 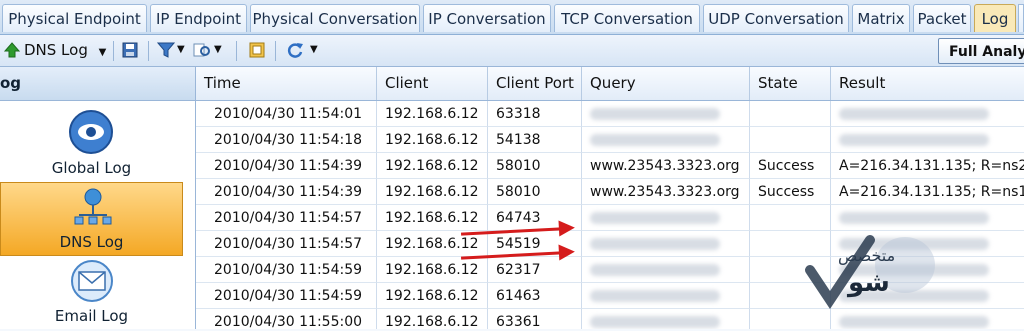 I want to click on tab-physical-endpoint: Physical Endpoint, so click(x=74, y=18).